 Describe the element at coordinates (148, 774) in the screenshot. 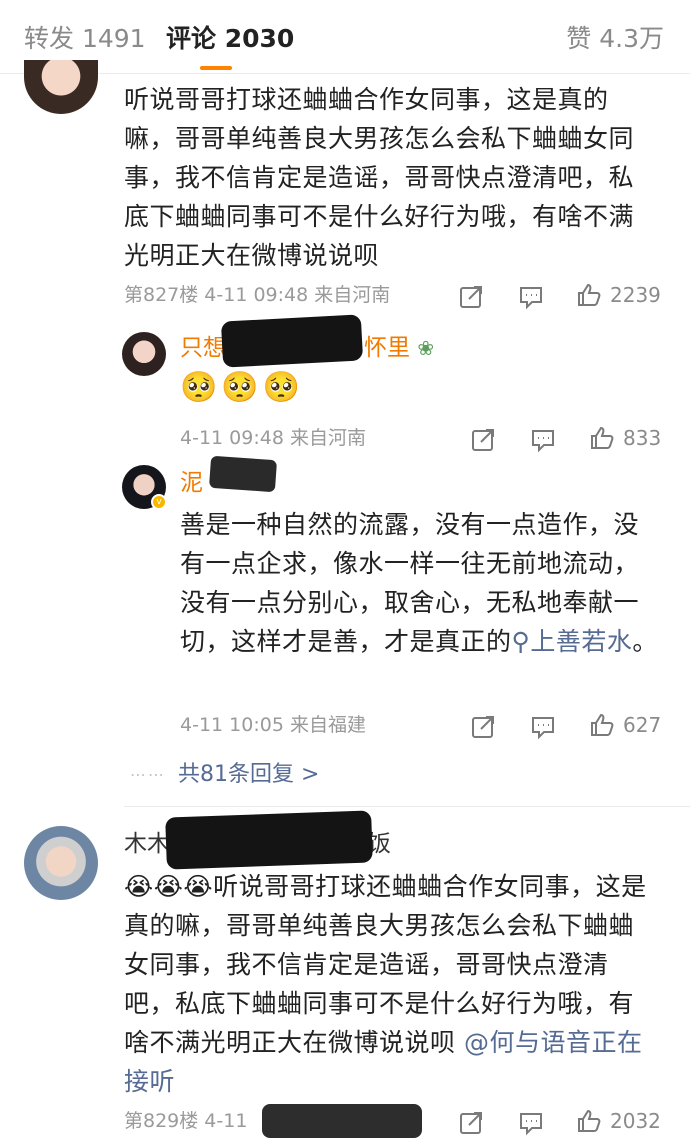

I see `ellipsis-icon: ⋯⋯` at that location.